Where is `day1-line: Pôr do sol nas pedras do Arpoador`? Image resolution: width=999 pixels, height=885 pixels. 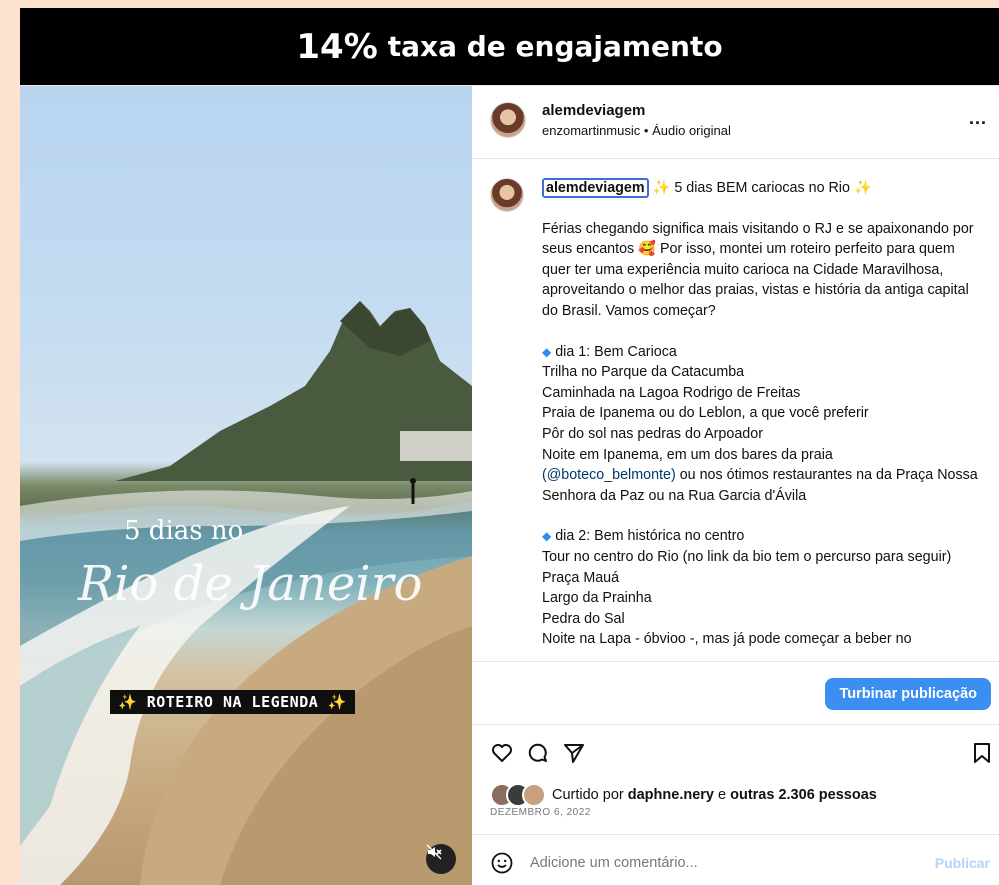 day1-line: Pôr do sol nas pedras do Arpoador is located at coordinates (652, 433).